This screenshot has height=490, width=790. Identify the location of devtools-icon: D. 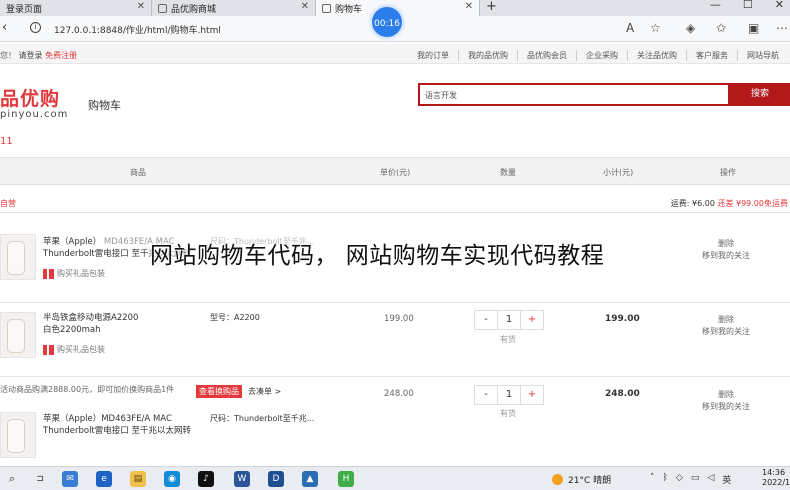
(276, 479).